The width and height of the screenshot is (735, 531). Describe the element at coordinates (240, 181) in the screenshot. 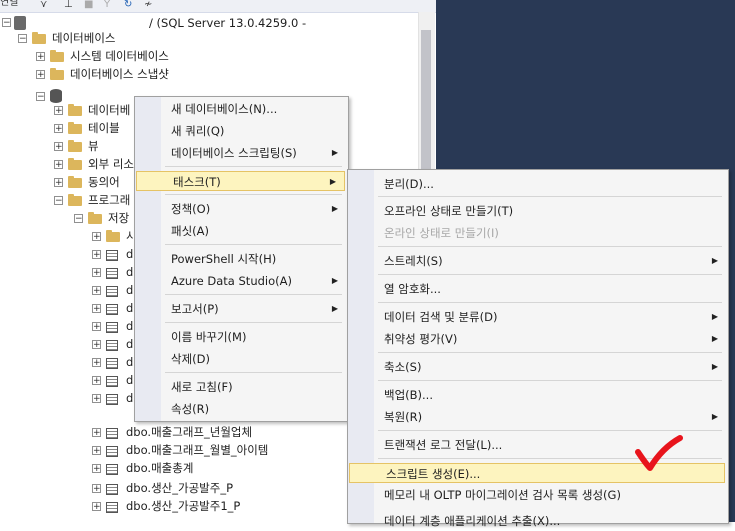

I see `context-menu-item-3: 태스크(T) ▶` at that location.